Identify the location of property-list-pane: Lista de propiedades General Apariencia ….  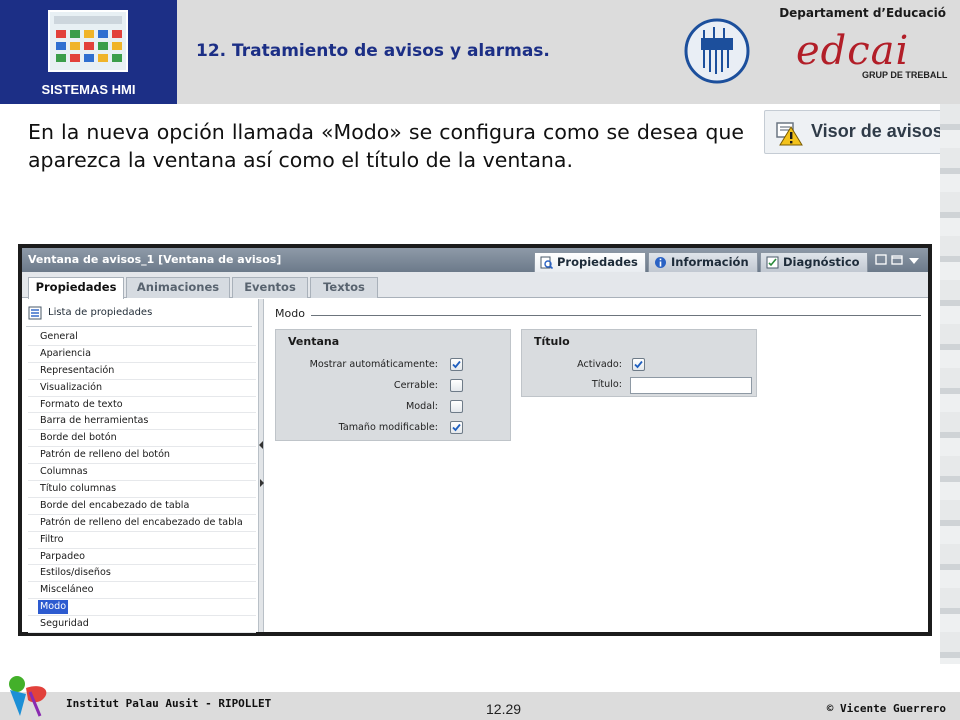
(140, 466).